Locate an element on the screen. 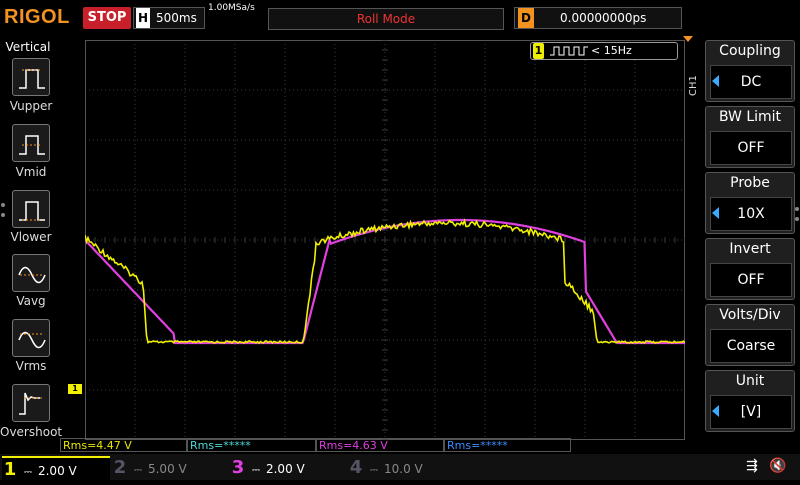 The image size is (800, 485). measurement-ch1-rms: Rms=4.47 V is located at coordinates (123, 445).